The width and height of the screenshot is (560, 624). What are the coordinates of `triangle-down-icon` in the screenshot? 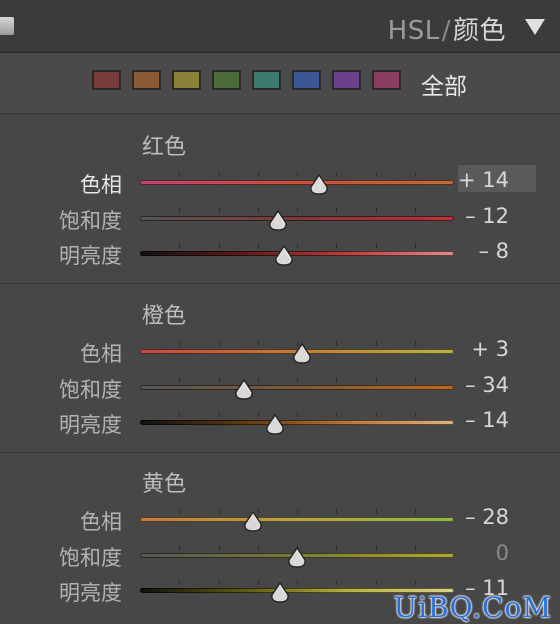 It's located at (535, 26).